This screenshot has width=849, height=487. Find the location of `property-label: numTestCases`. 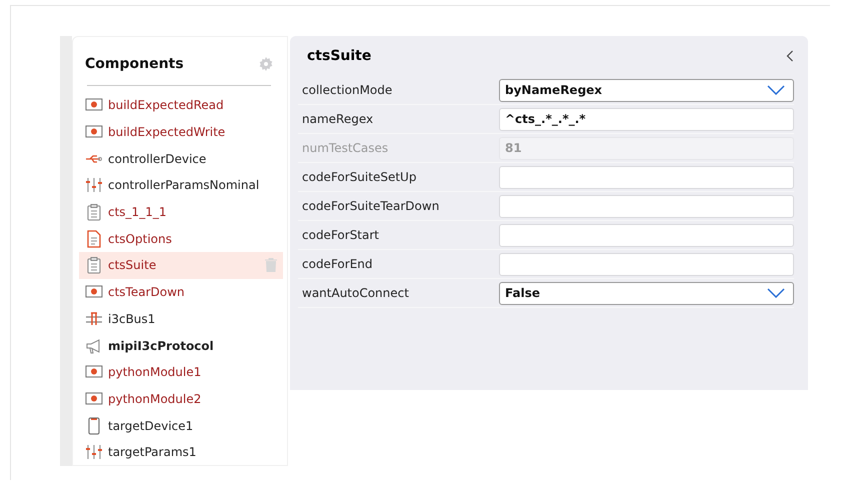

property-label: numTestCases is located at coordinates (345, 148).